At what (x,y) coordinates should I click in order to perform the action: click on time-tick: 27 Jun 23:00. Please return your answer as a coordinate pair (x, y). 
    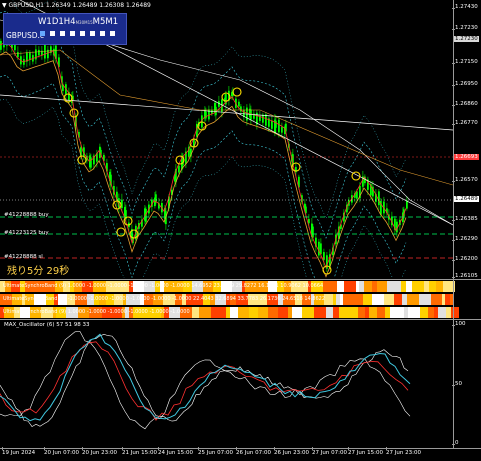
    Looking at the image, I should click on (403, 451).